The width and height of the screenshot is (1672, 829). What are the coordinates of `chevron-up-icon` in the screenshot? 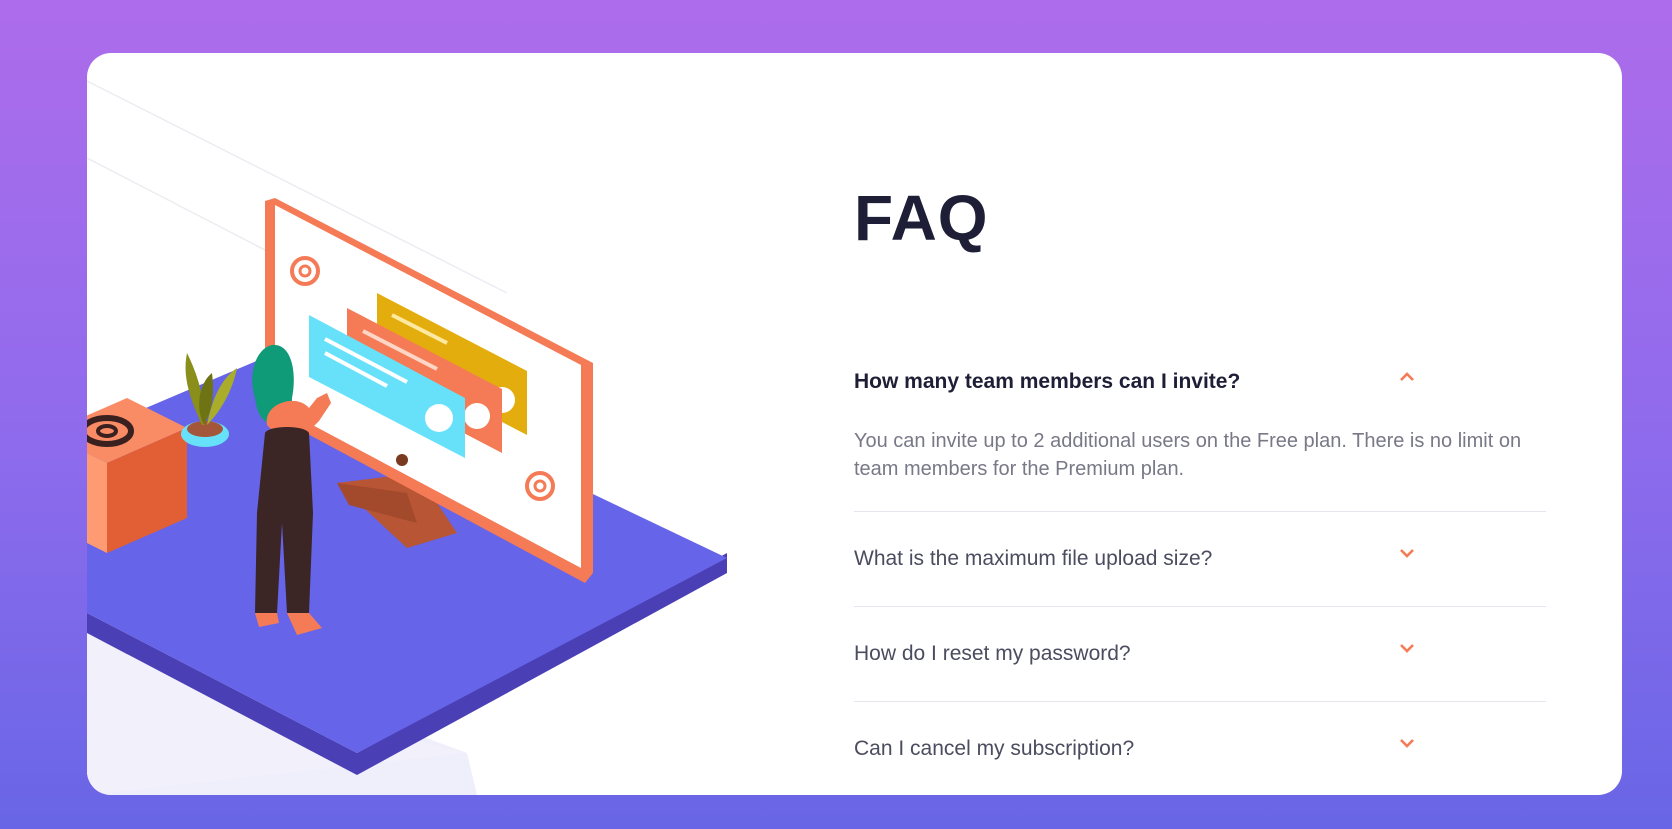 It's located at (1407, 376).